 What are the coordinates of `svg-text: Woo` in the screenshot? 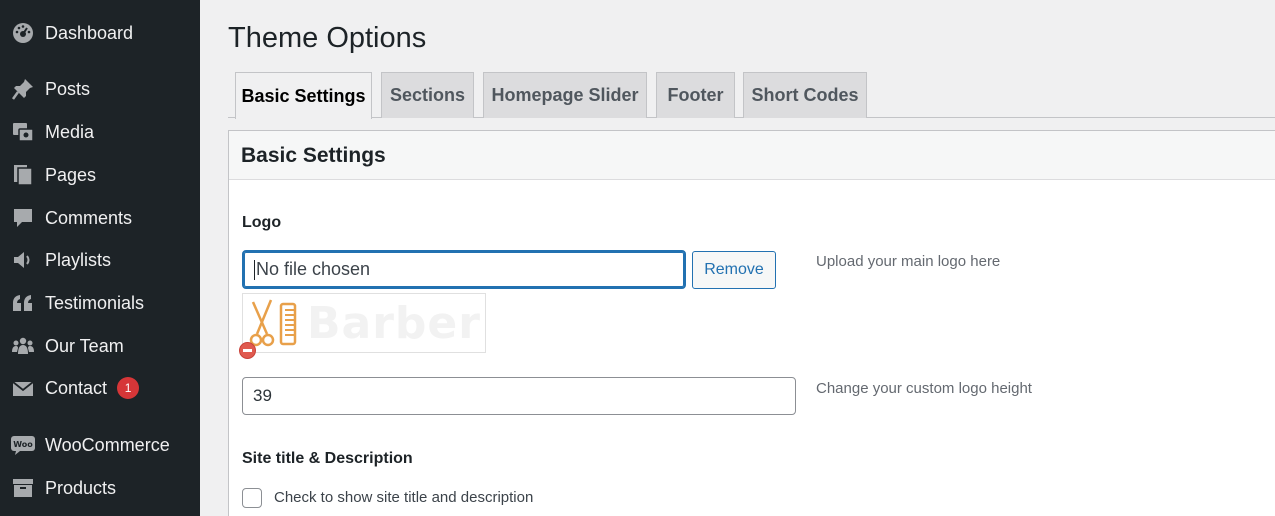 It's located at (23, 444).